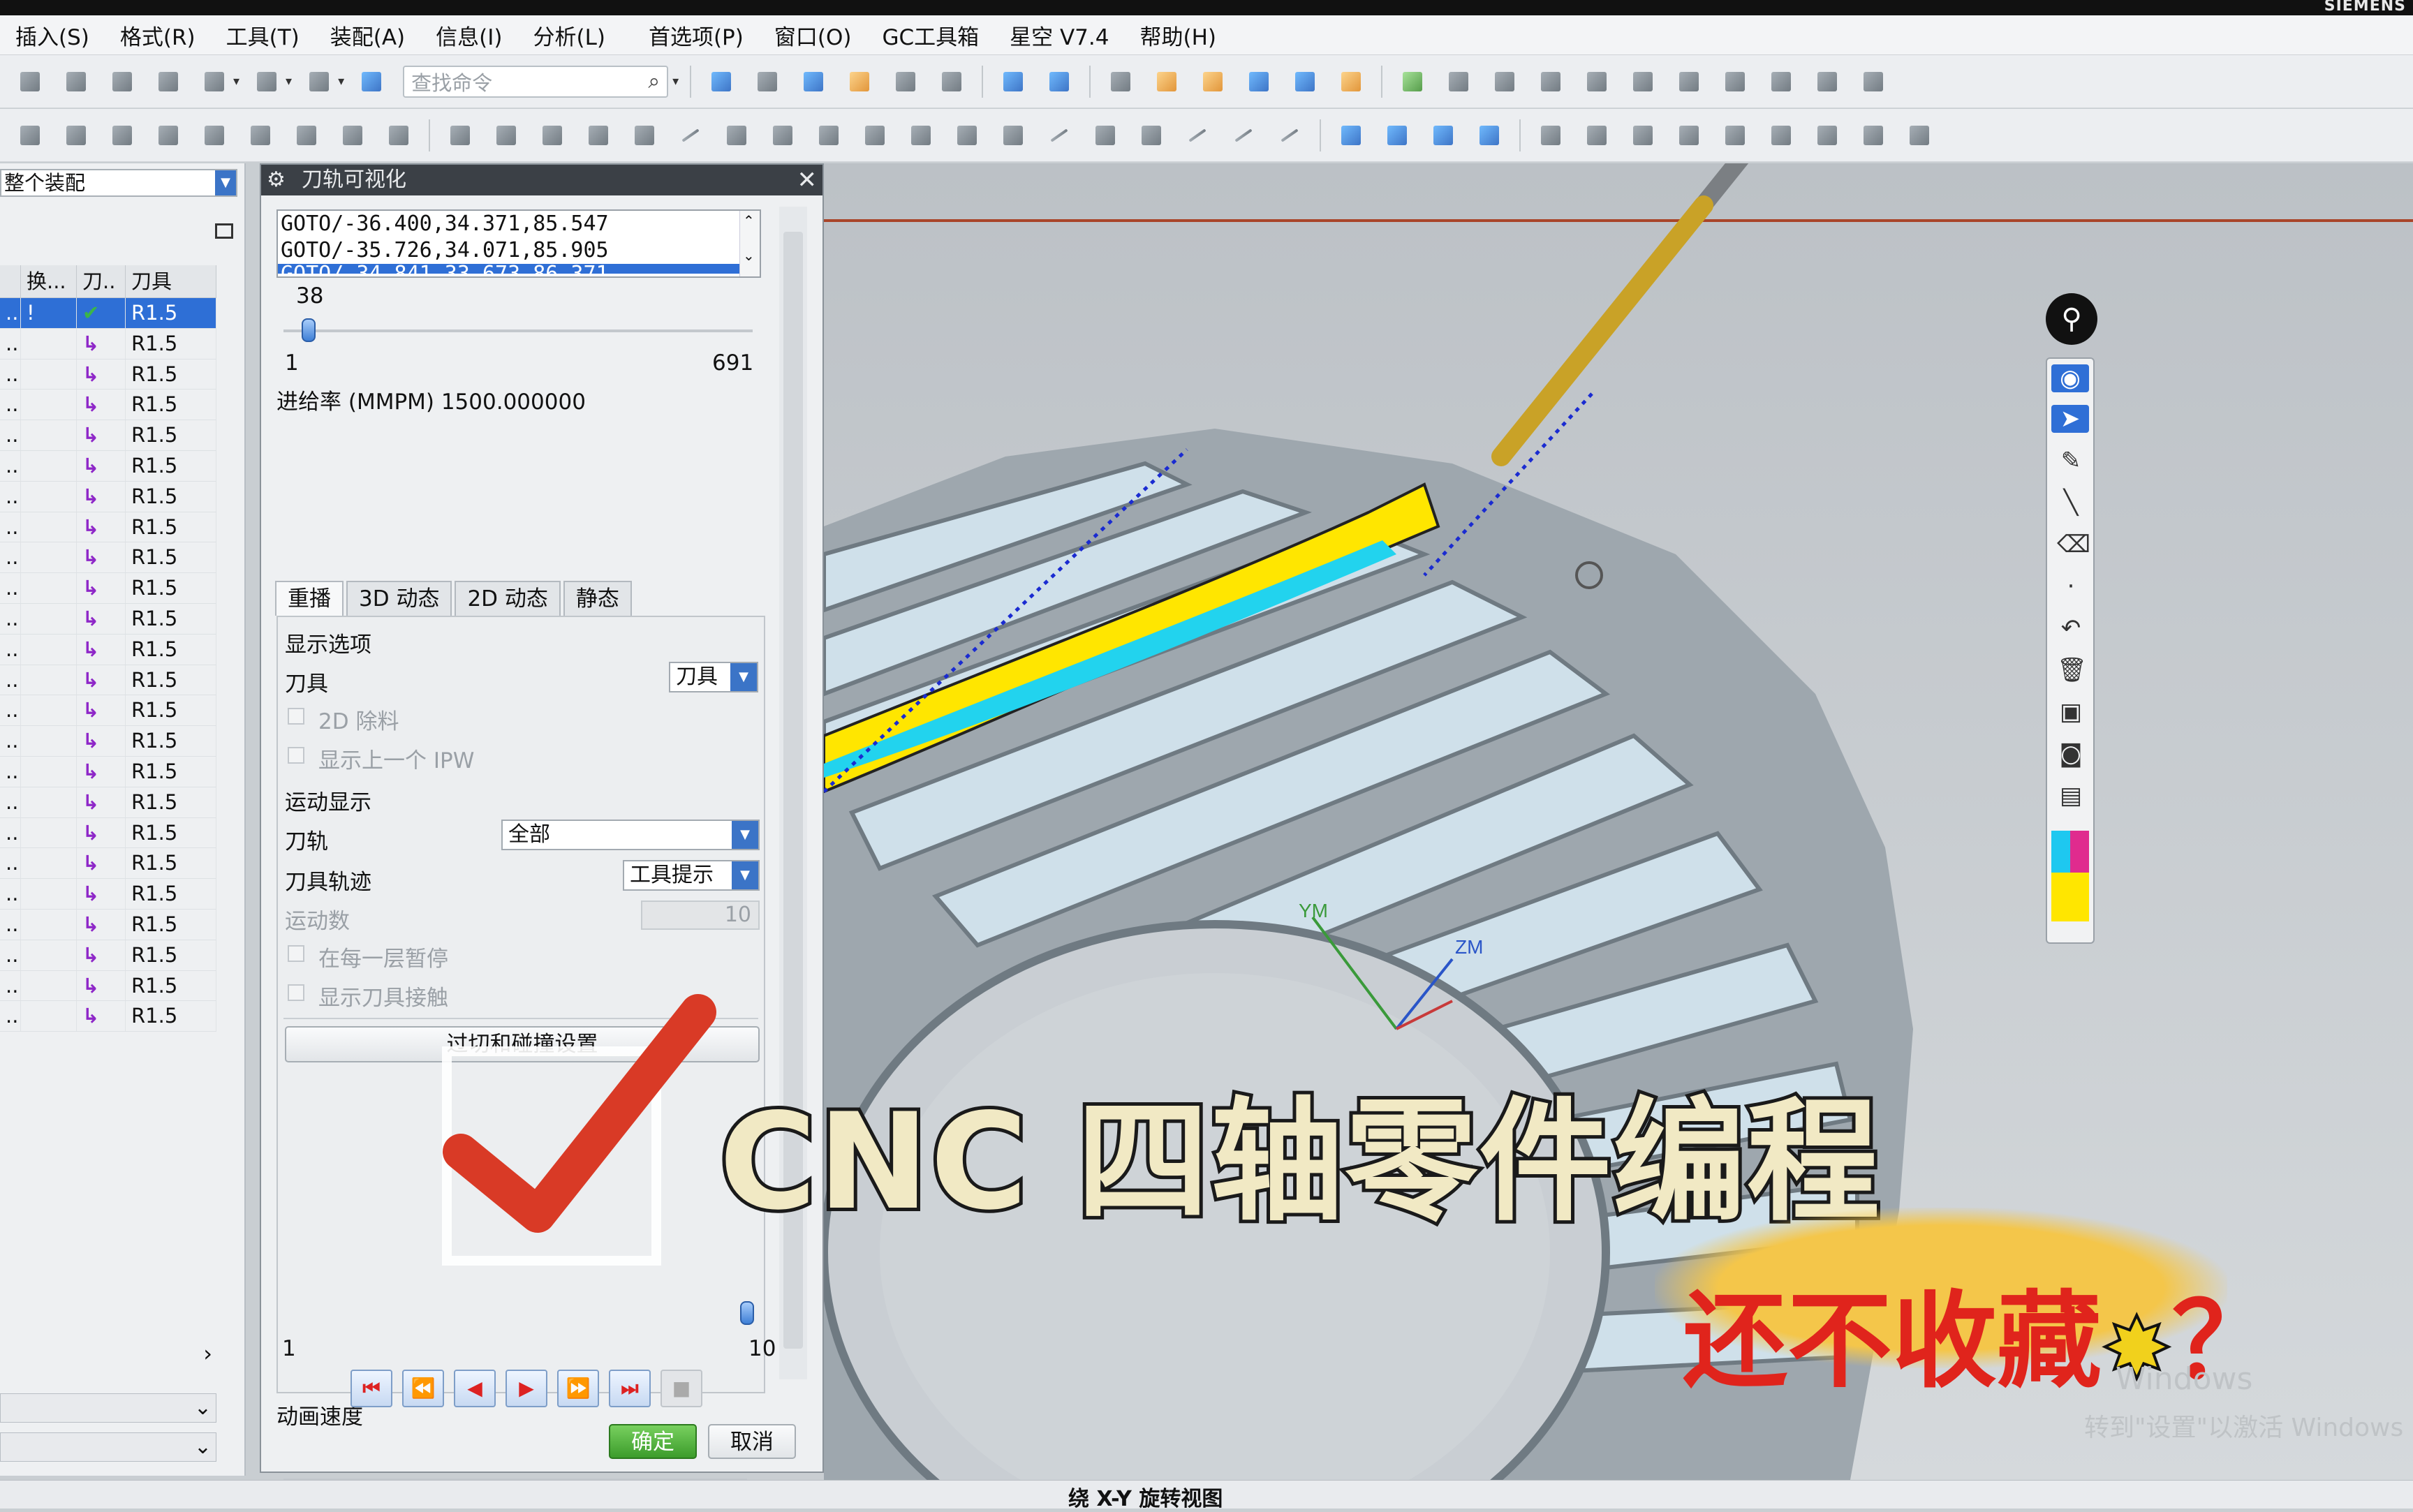 The image size is (2413, 1512). I want to click on camera-icon: ◙, so click(2071, 754).